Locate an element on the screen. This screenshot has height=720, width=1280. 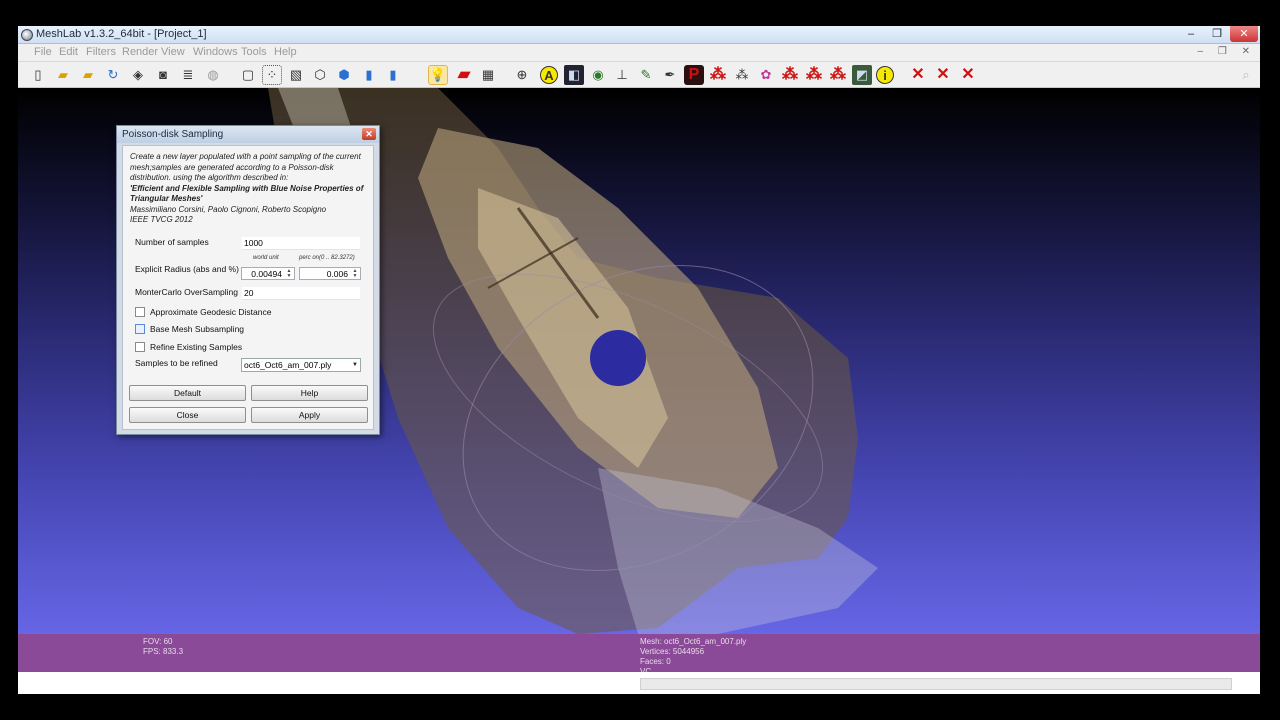
view-info: FOV: 60 FPS: 833.3 is located at coordinates (163, 647).